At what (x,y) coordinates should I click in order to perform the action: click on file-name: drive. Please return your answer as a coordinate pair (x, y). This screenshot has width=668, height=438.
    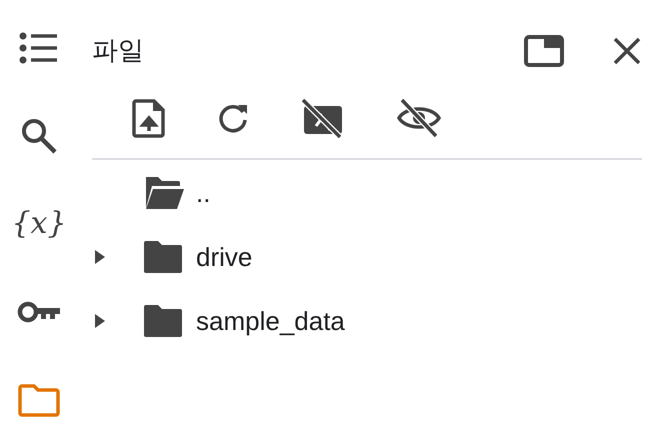
    Looking at the image, I should click on (224, 257).